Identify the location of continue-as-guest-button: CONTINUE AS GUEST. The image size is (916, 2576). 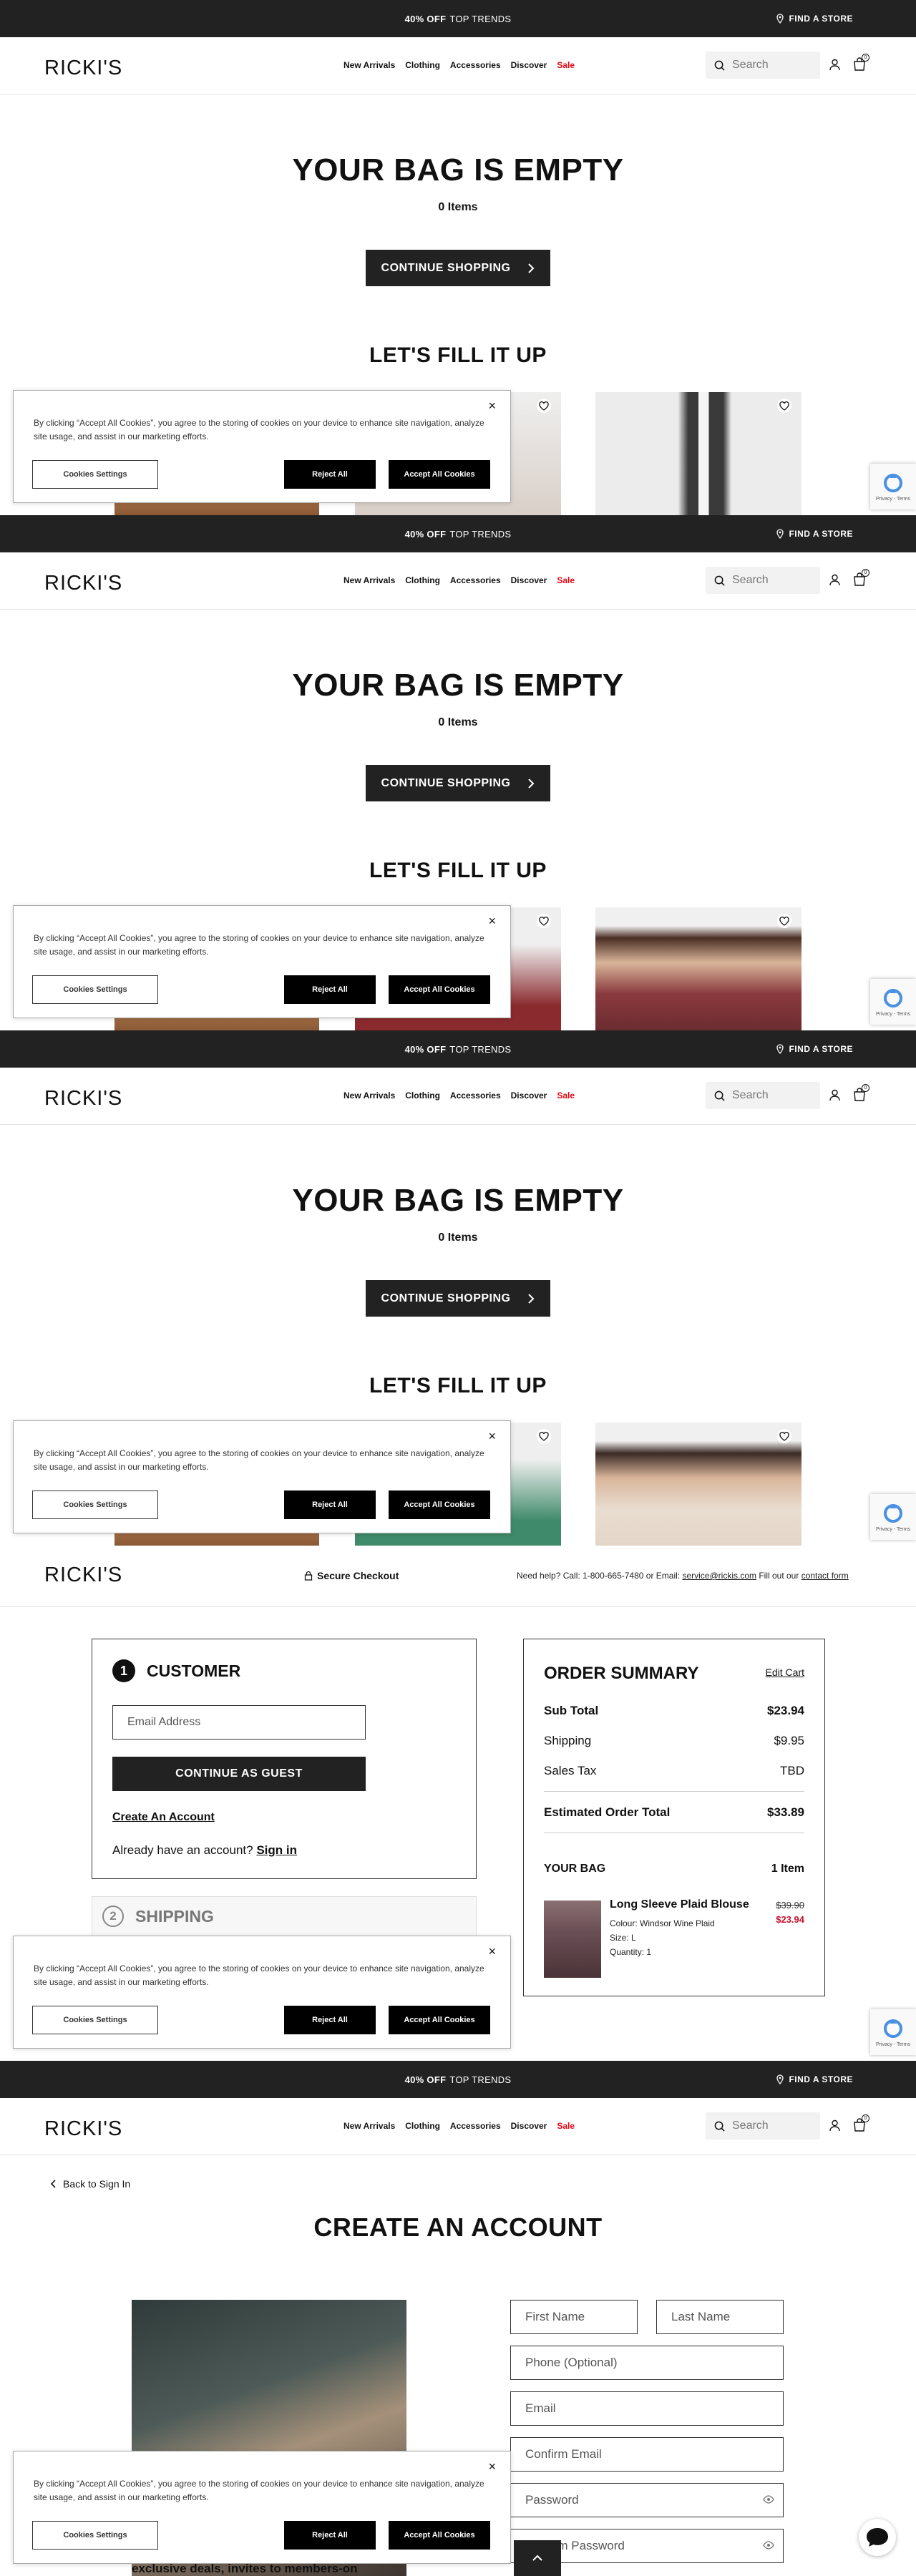
(239, 1774).